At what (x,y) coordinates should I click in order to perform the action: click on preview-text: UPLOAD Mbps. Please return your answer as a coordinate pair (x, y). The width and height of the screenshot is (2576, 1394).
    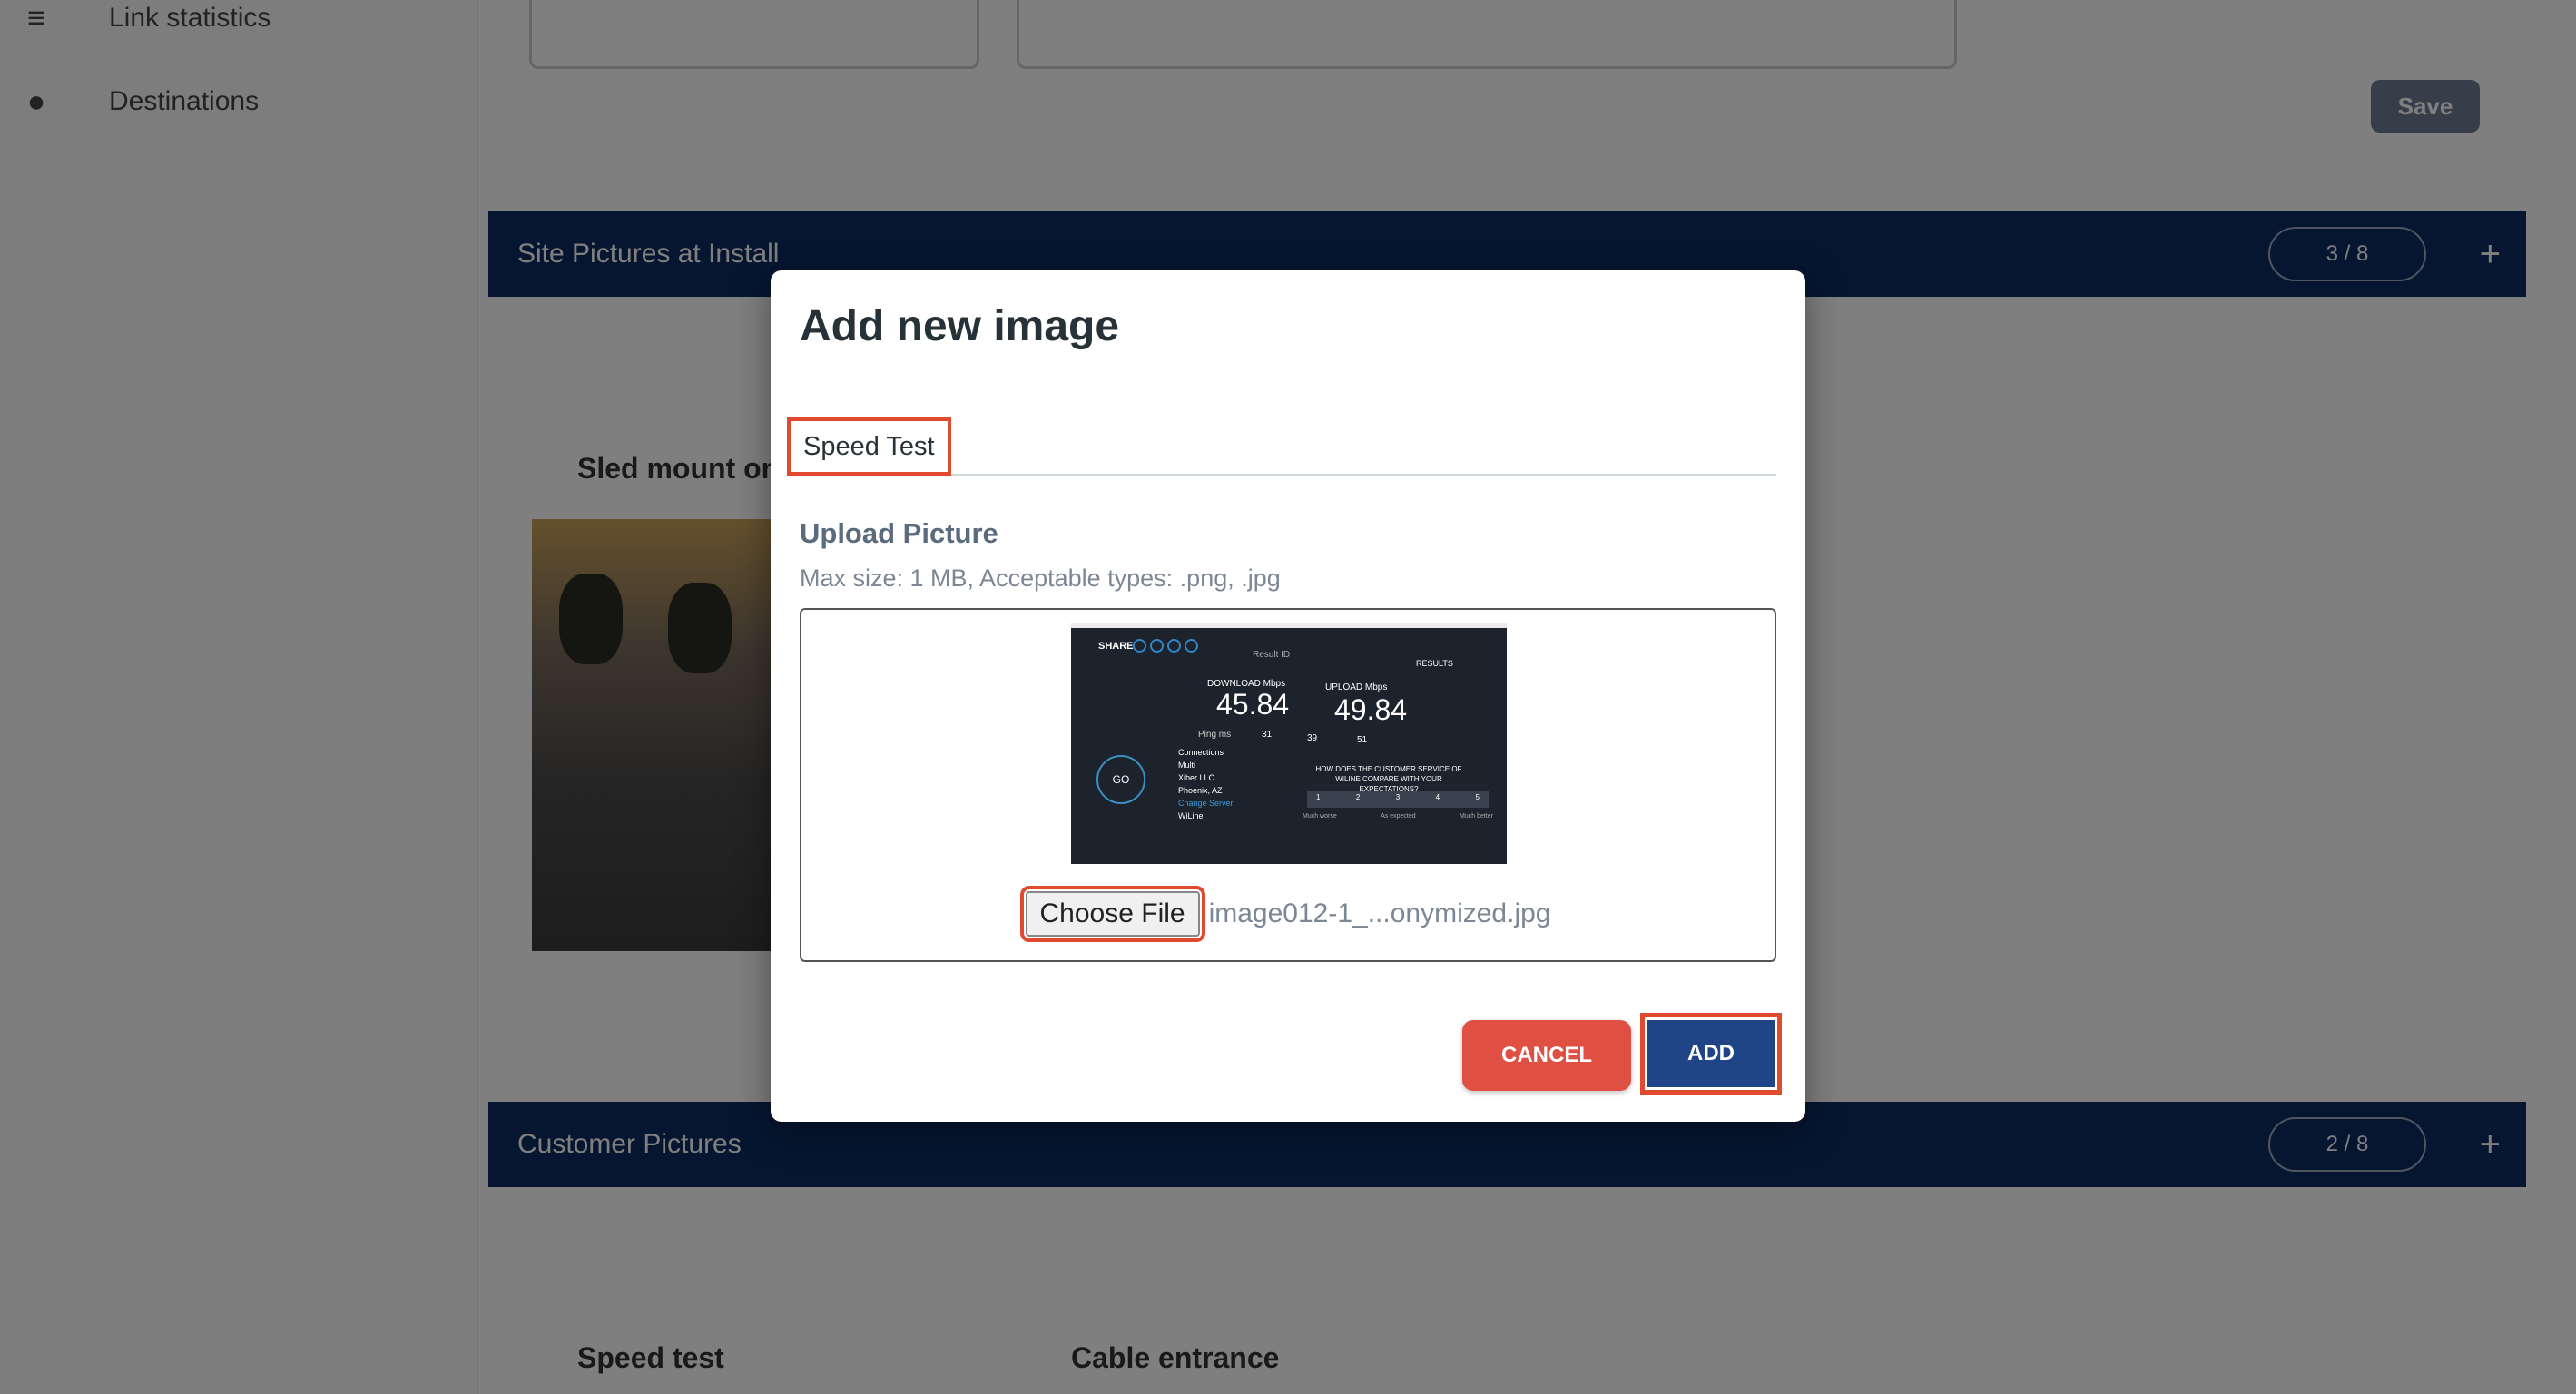
    Looking at the image, I should click on (1356, 687).